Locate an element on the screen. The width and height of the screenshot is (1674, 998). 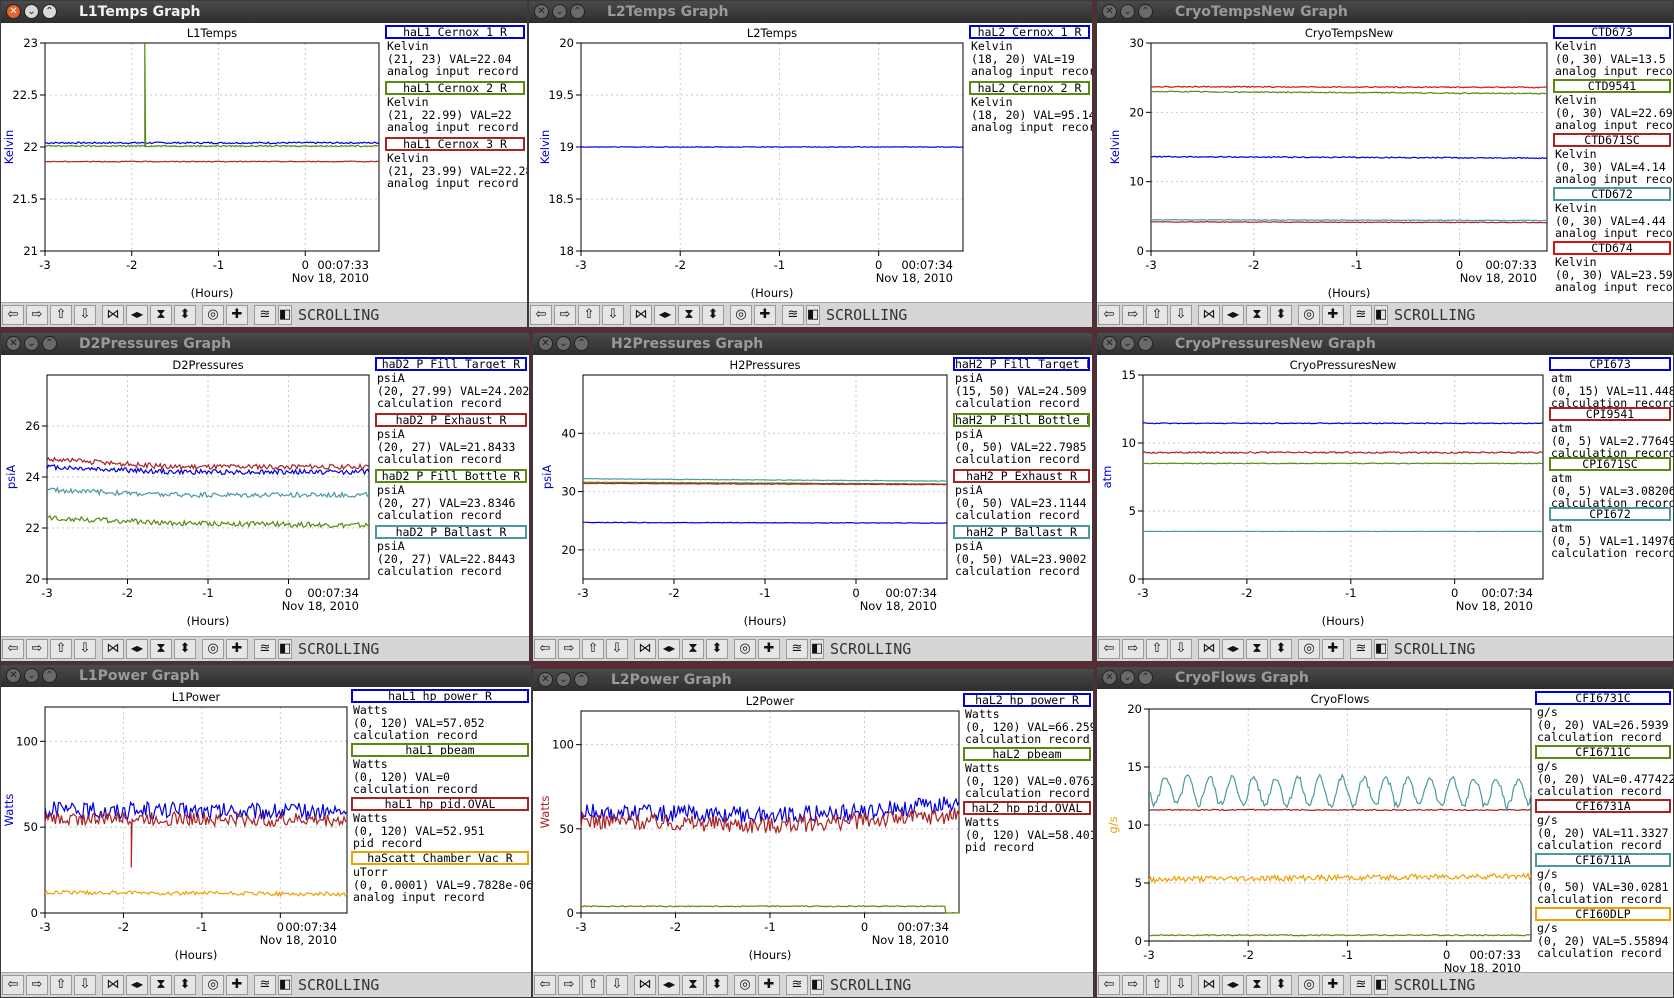
legend-entry: haL1_pbeam is located at coordinates (440, 750).